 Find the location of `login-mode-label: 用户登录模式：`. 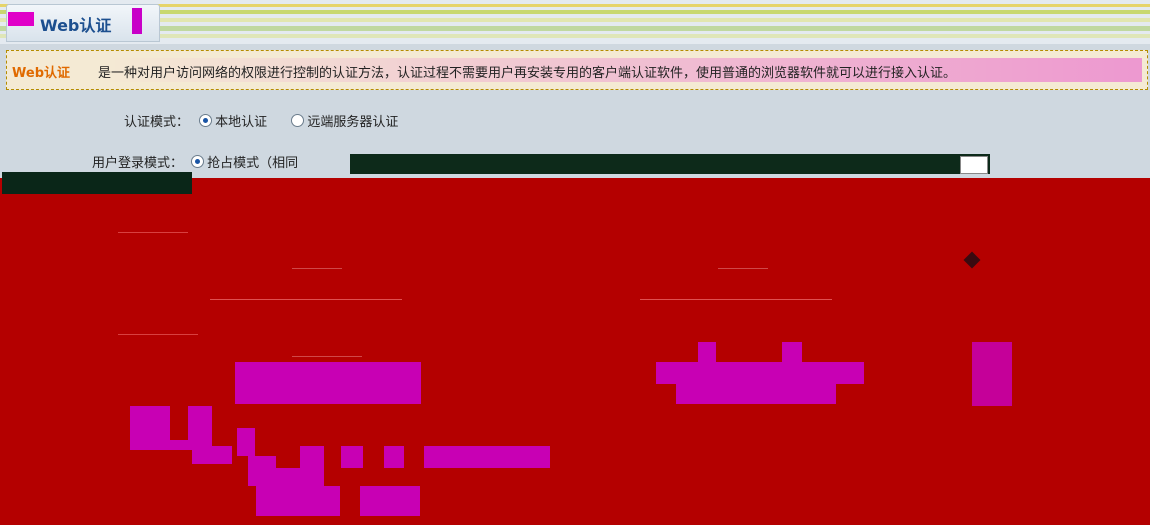

login-mode-label: 用户登录模式： is located at coordinates (138, 163).